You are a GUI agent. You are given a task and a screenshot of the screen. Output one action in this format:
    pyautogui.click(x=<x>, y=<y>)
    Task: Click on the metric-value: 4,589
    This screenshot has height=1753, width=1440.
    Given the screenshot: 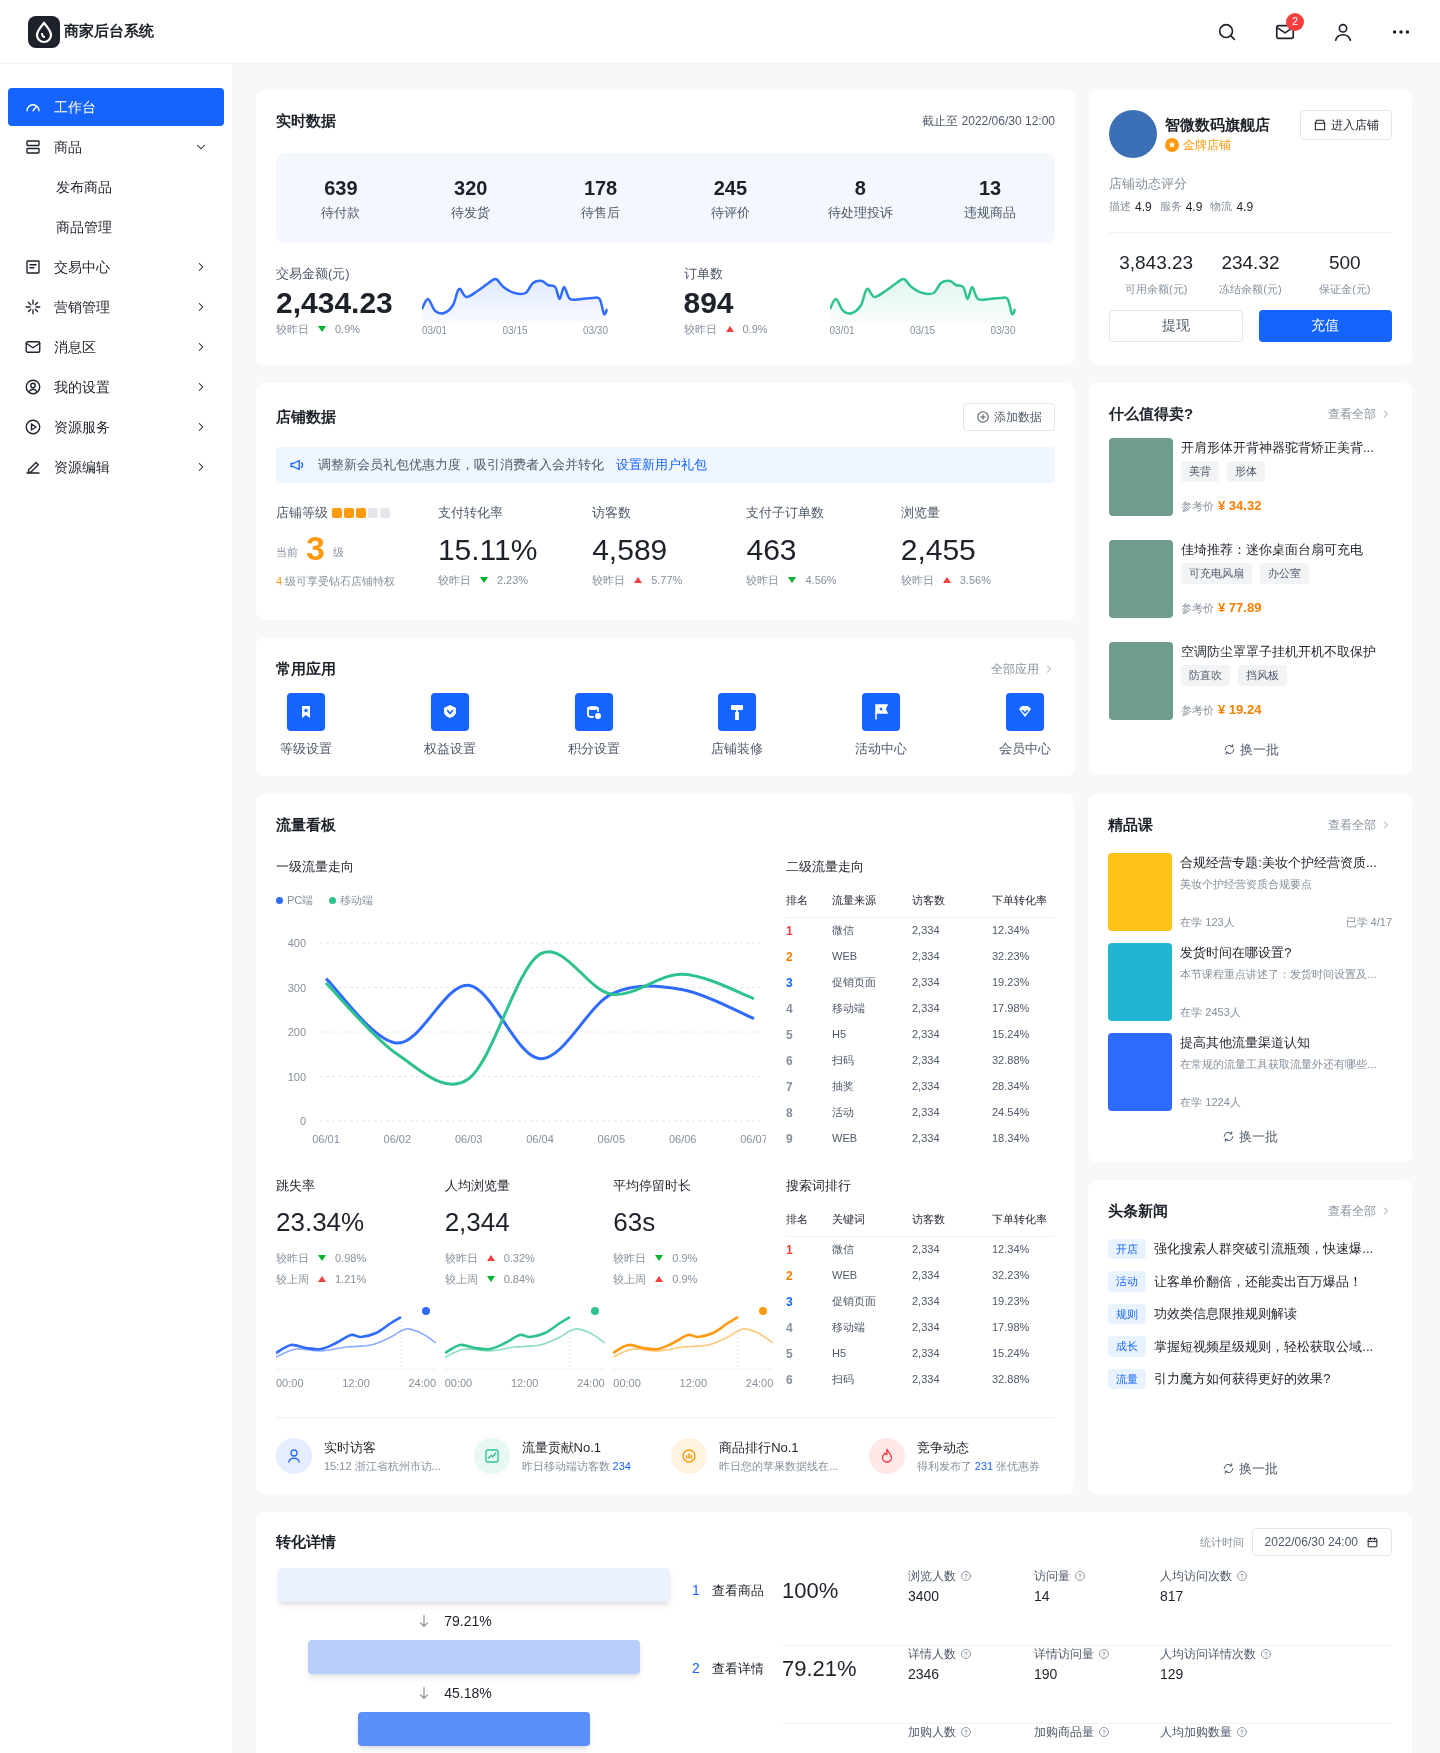 What is the action you would take?
    pyautogui.click(x=630, y=549)
    